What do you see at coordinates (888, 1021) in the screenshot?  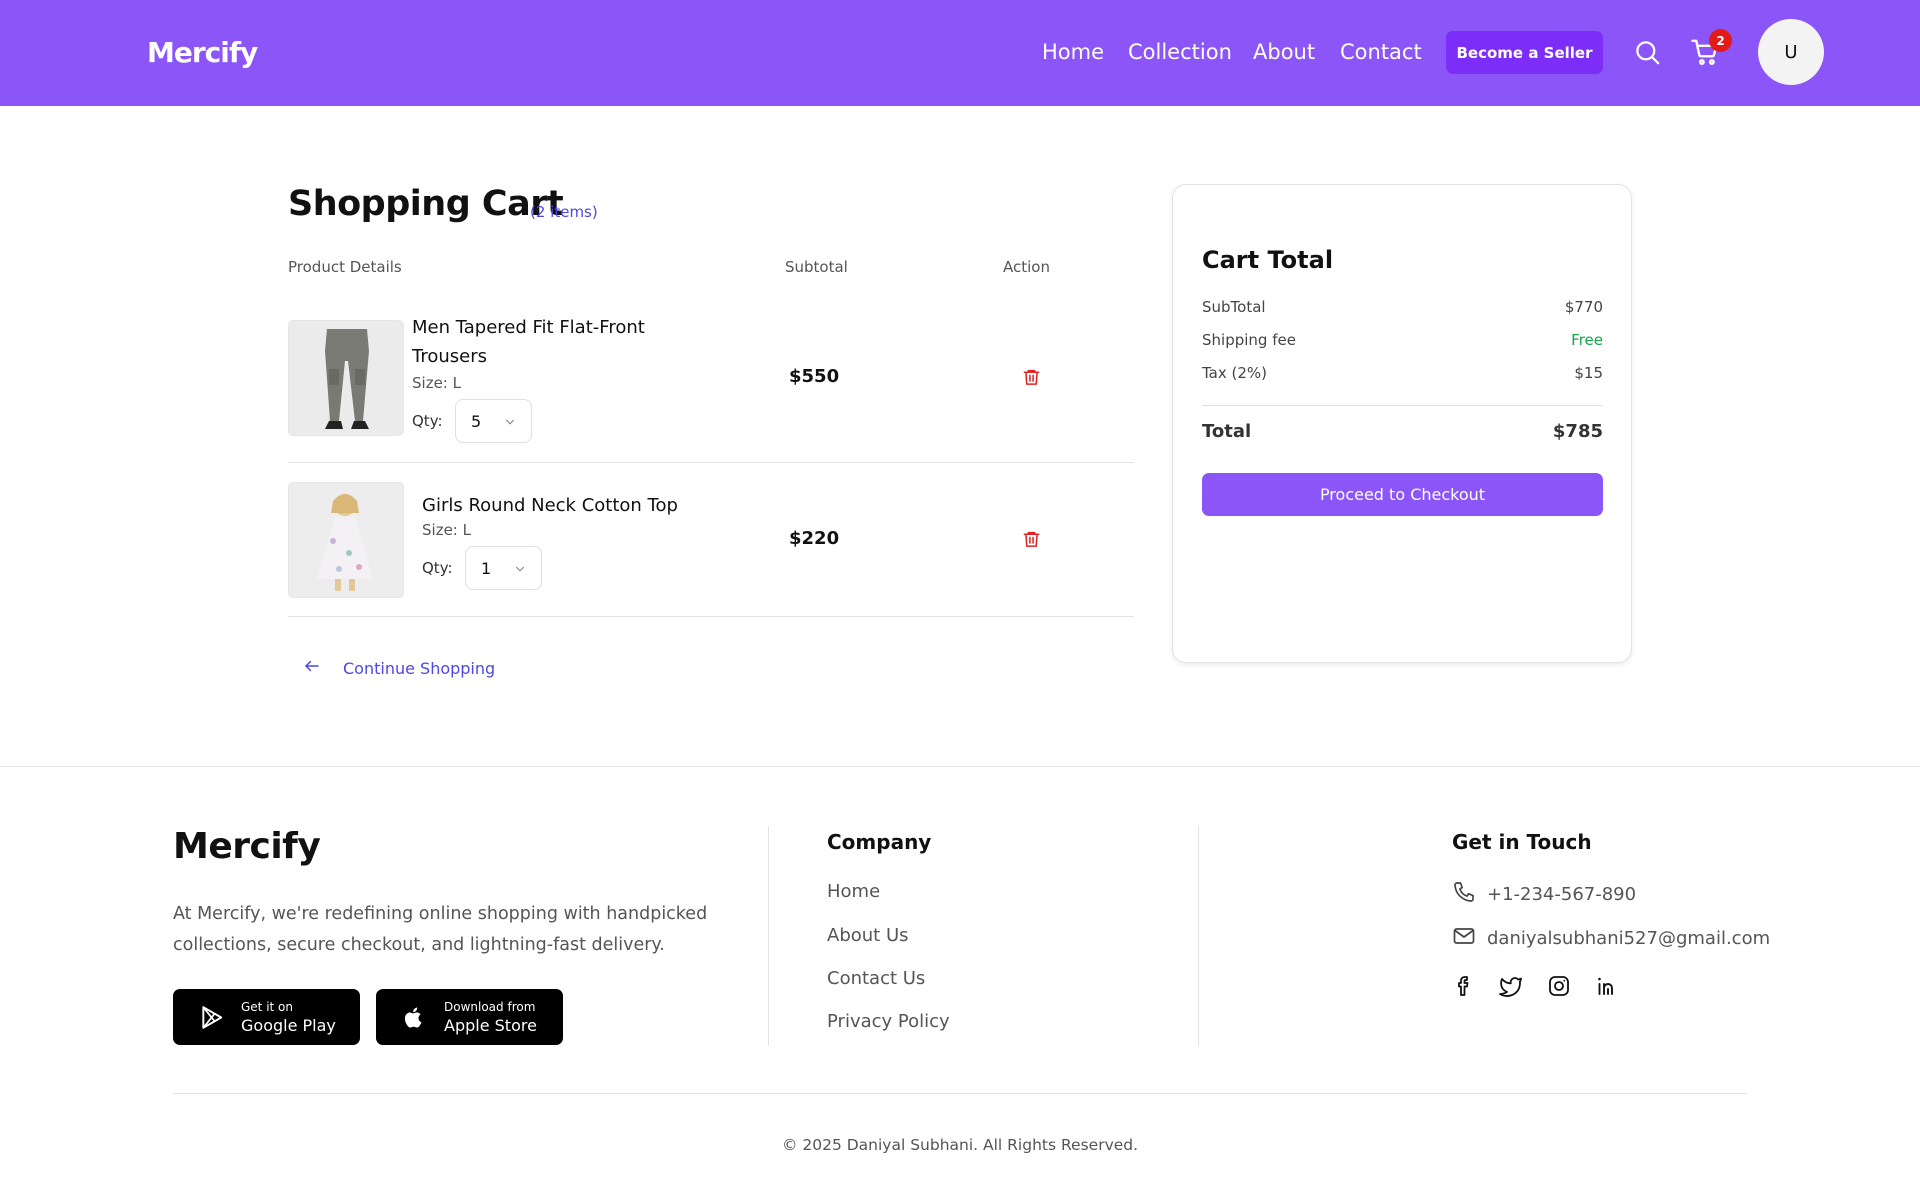 I see `footer-link-privacy: Privacy Policy` at bounding box center [888, 1021].